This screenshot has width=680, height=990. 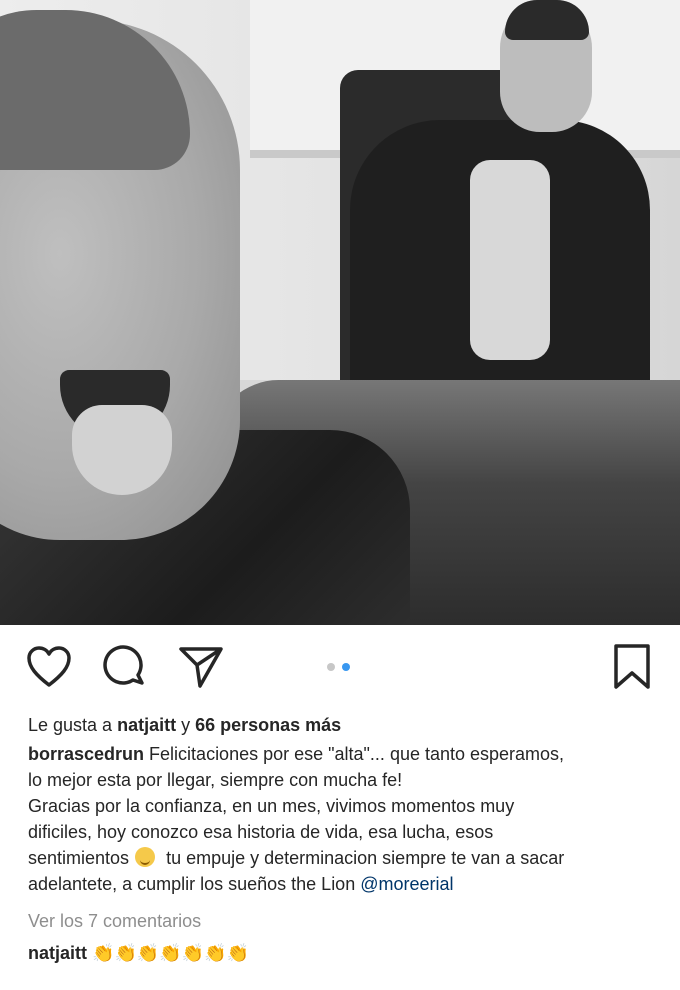 I want to click on photo-man-hair, so click(x=547, y=20).